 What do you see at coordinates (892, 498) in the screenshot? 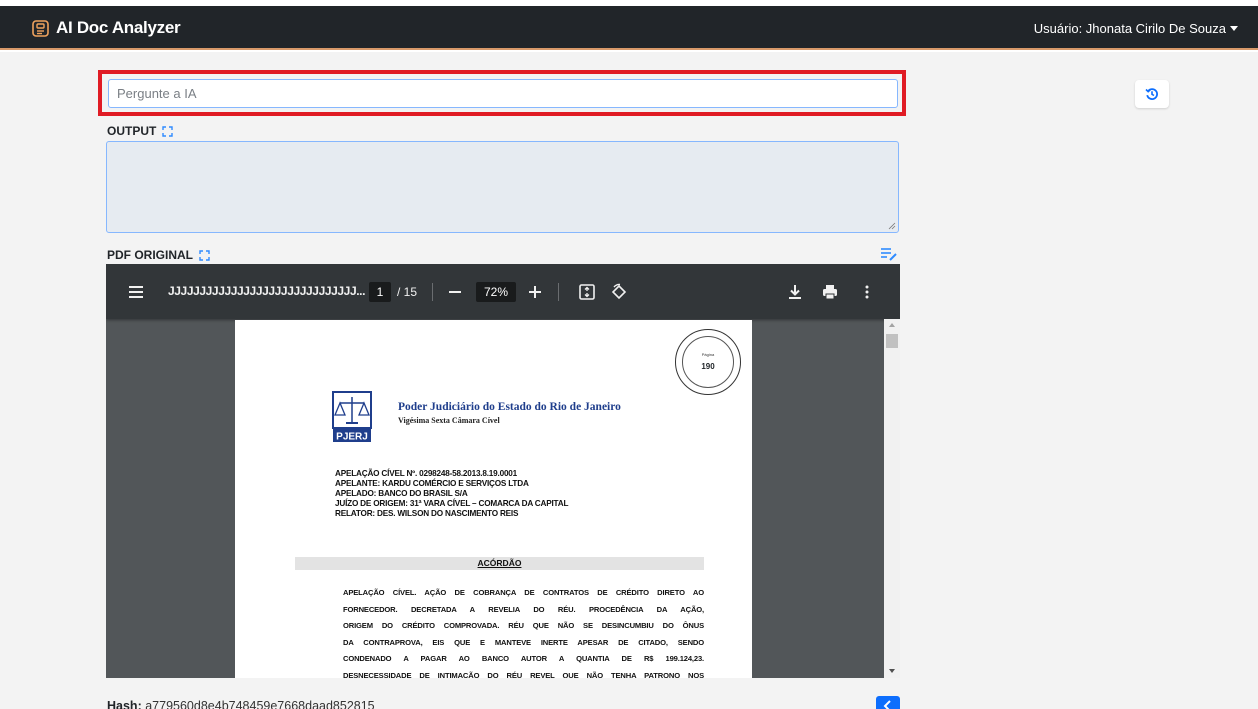
I see `pdf-scrollbar` at bounding box center [892, 498].